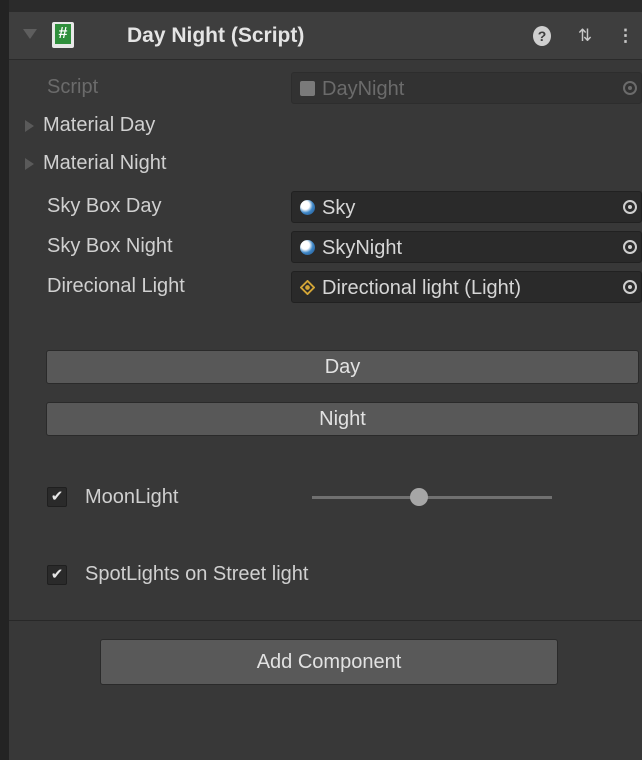 The width and height of the screenshot is (642, 760). Describe the element at coordinates (104, 206) in the screenshot. I see `sky-box-day-label: Sky Box Day` at that location.